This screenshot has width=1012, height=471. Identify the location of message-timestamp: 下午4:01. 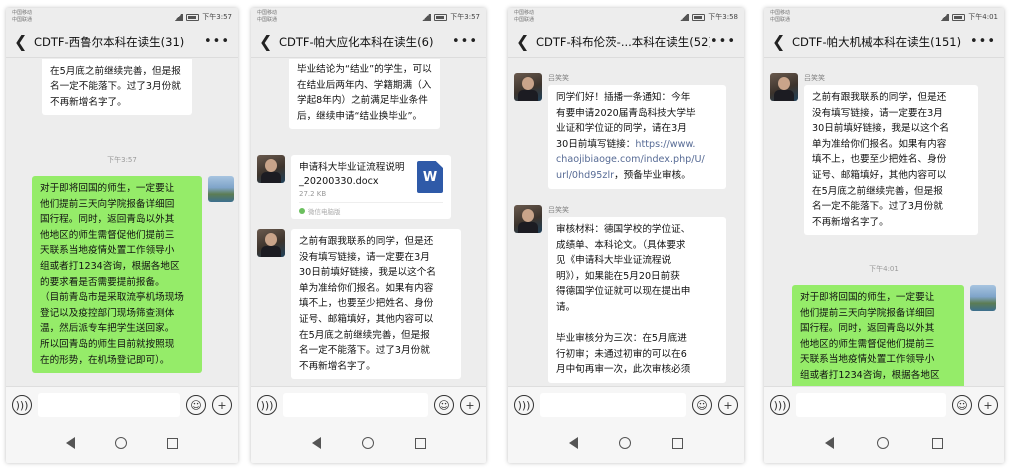
(884, 269).